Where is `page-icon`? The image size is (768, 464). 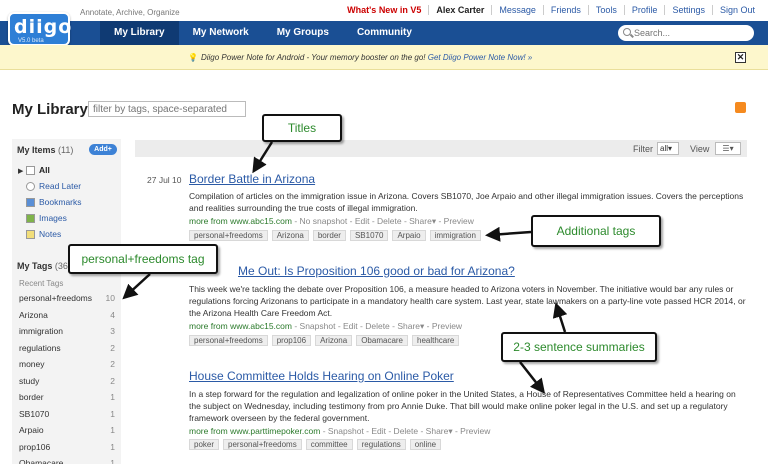
page-icon is located at coordinates (30, 170).